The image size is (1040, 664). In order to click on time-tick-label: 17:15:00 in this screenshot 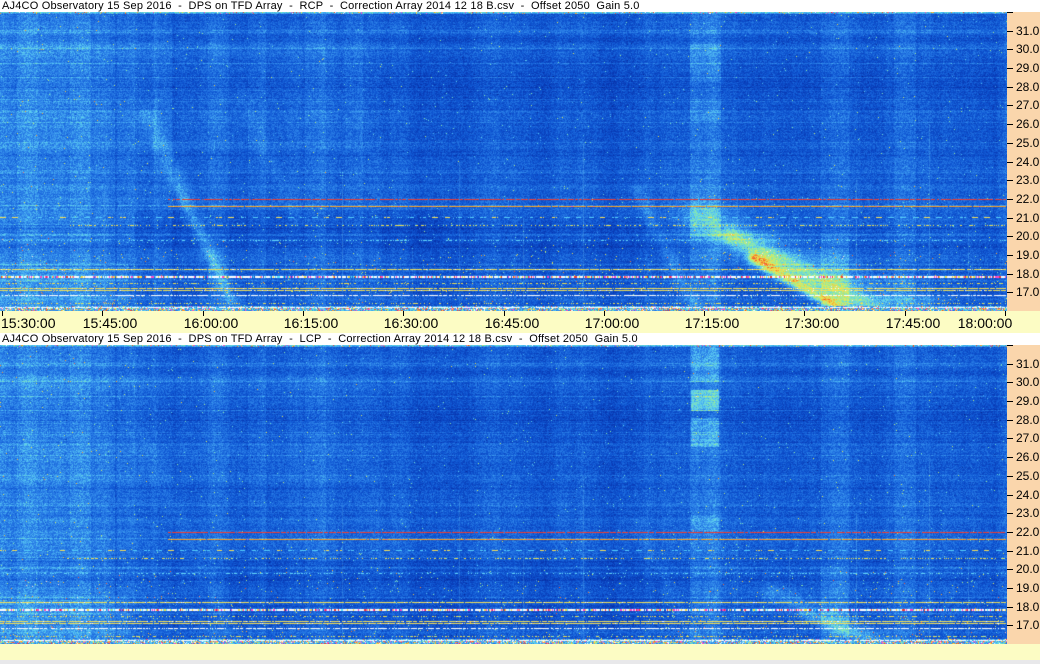, I will do `click(712, 323)`.